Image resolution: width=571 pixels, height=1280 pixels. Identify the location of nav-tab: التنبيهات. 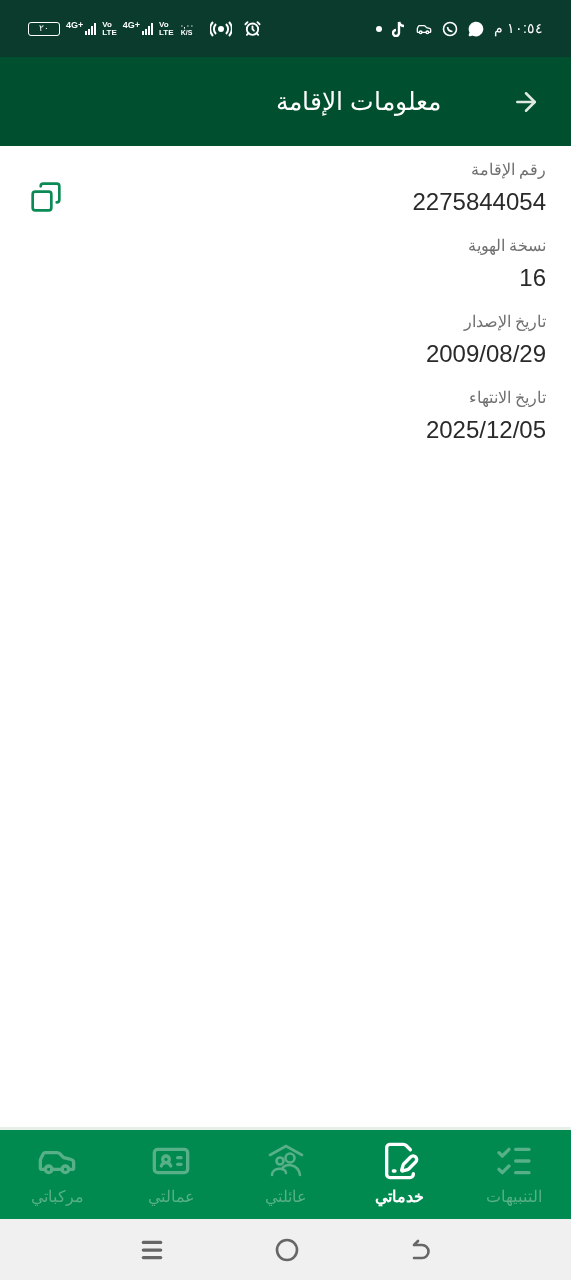
(513, 1174).